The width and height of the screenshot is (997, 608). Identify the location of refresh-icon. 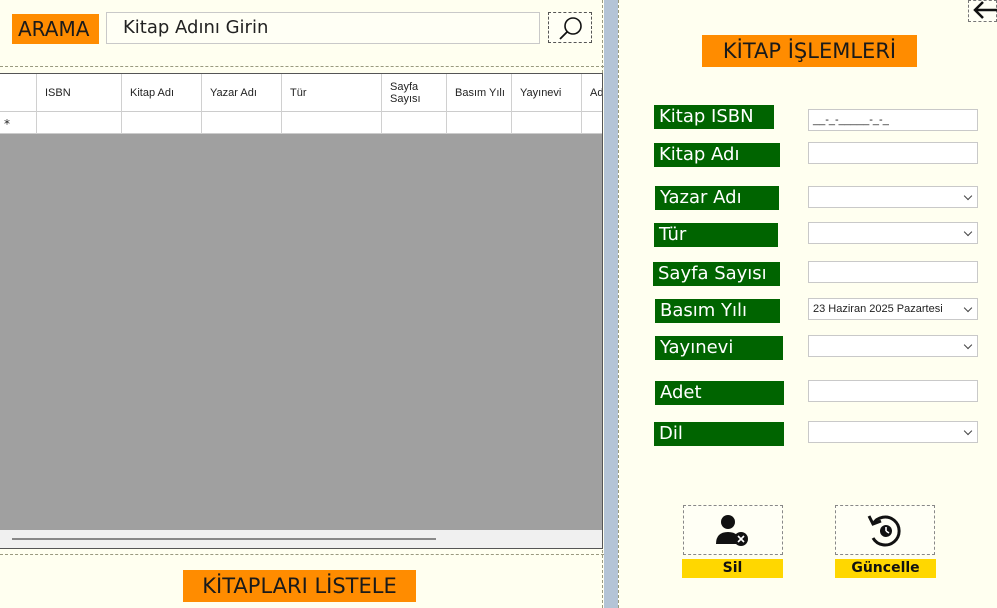
(884, 531).